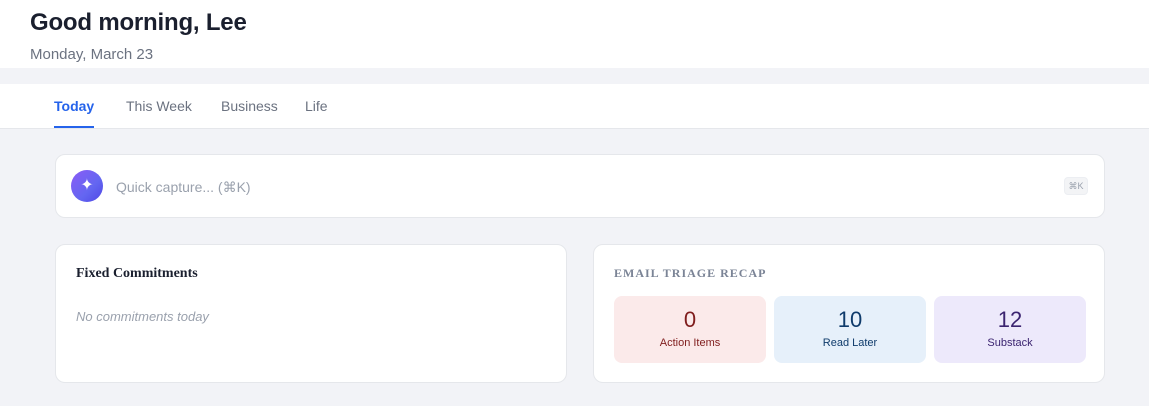 This screenshot has width=1149, height=406. I want to click on action-items-label: Action Items, so click(690, 343).